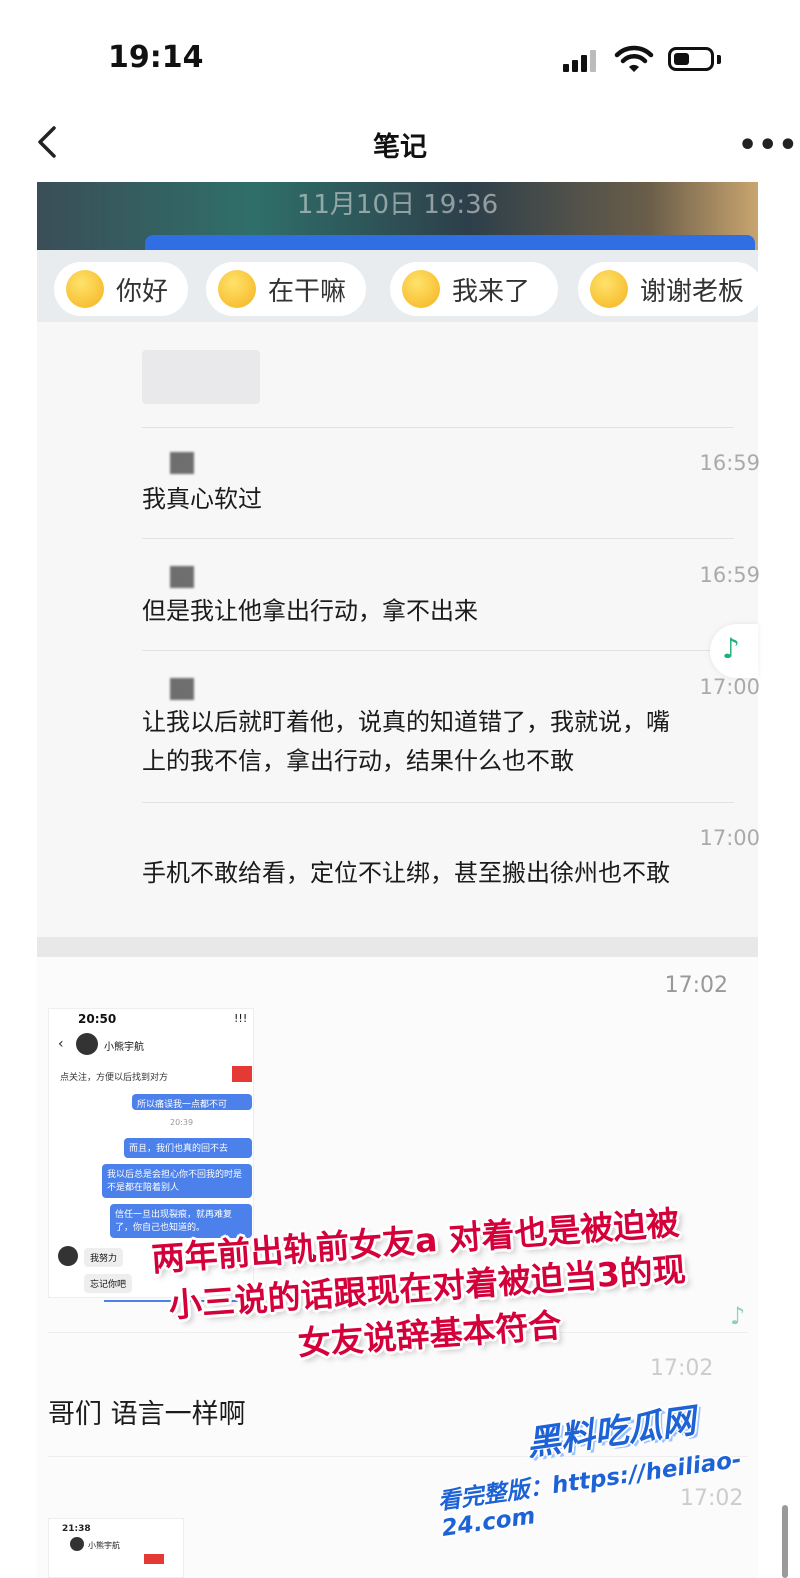 The width and height of the screenshot is (800, 1578). Describe the element at coordinates (156, 57) in the screenshot. I see `status-time: 19:14` at that location.